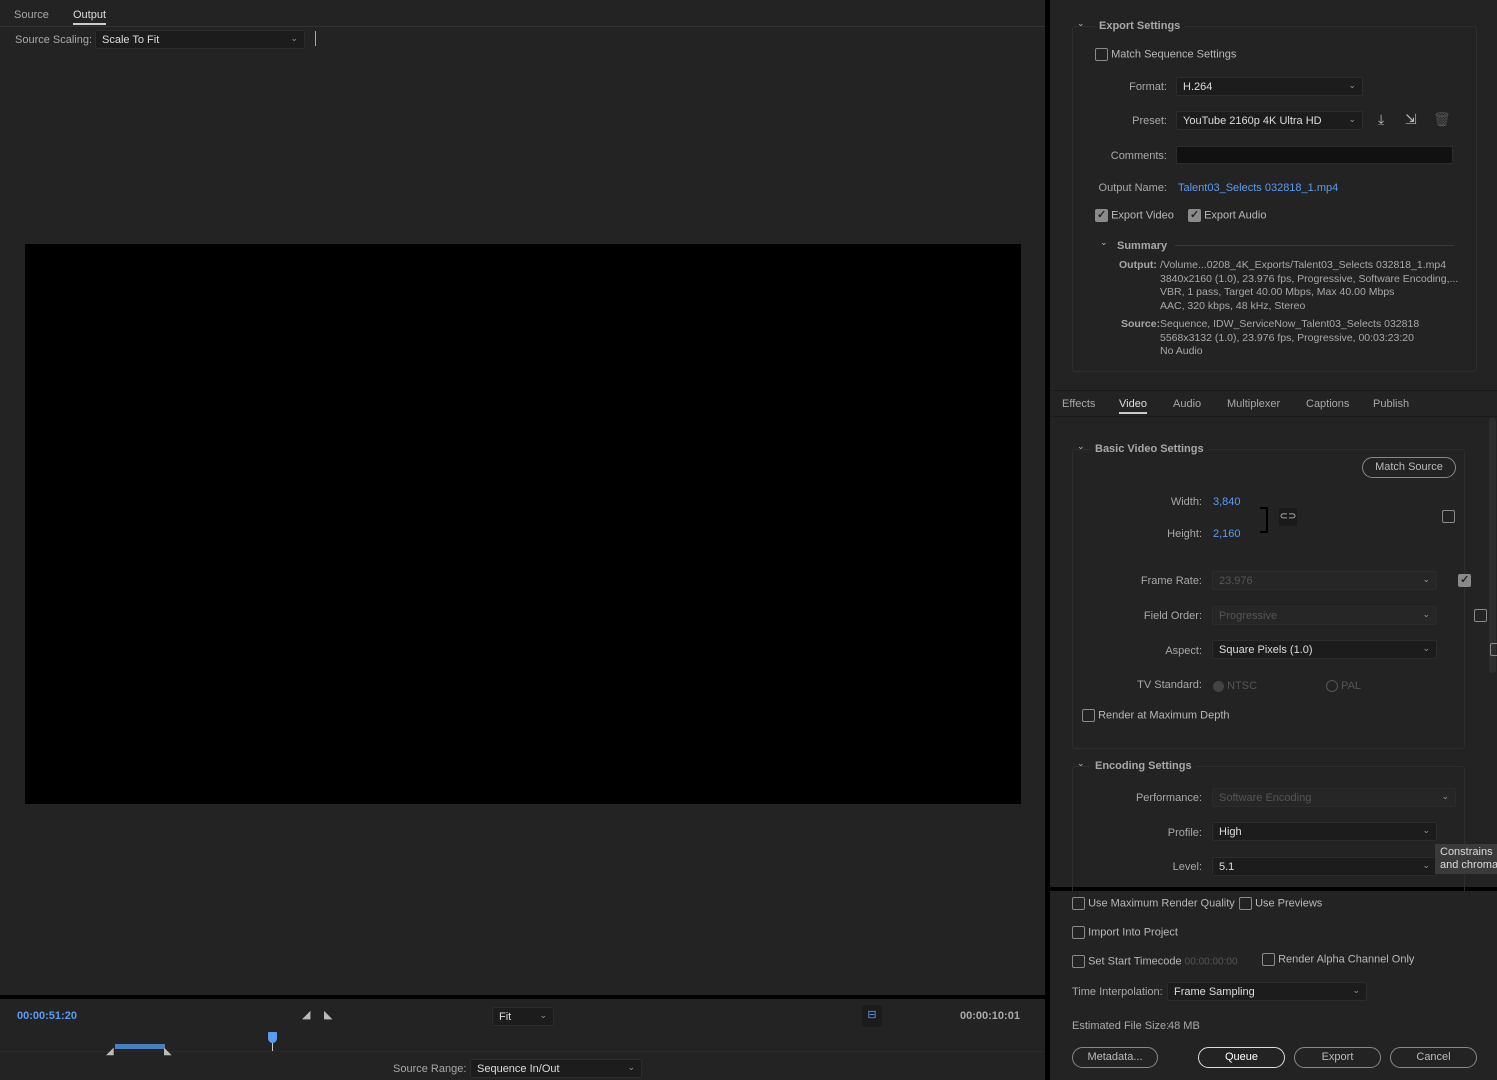 This screenshot has width=1497, height=1080. Describe the element at coordinates (1324, 580) in the screenshot. I see `frame-rate-dropdown: 23.976 ⌄` at that location.